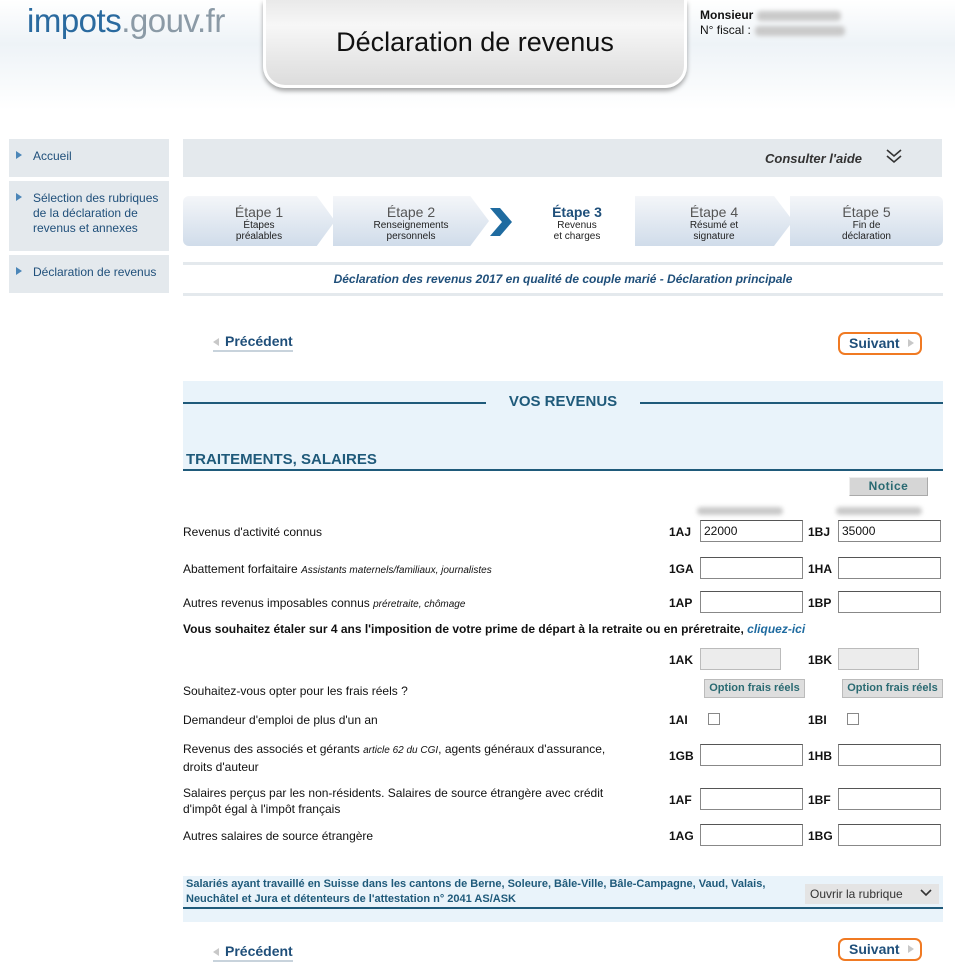 This screenshot has width=955, height=964. What do you see at coordinates (889, 835) in the screenshot?
I see `field-1bg` at bounding box center [889, 835].